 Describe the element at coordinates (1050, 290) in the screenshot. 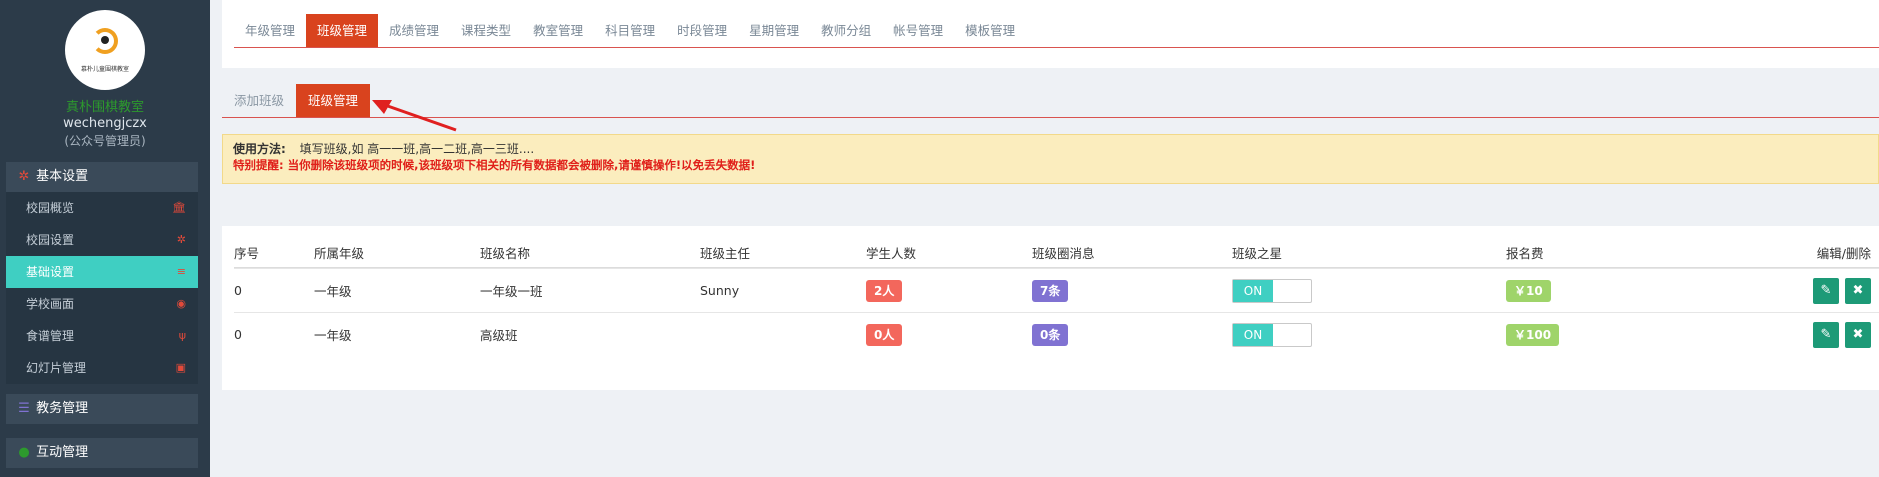

I see `messages-badge: 7条` at that location.